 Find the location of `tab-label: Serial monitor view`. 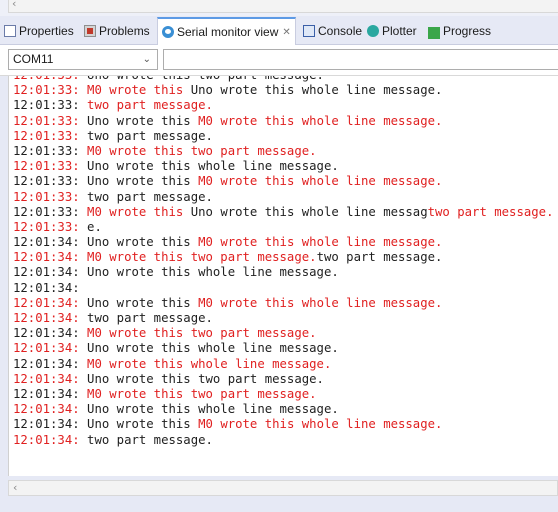

tab-label: Serial monitor view is located at coordinates (228, 32).